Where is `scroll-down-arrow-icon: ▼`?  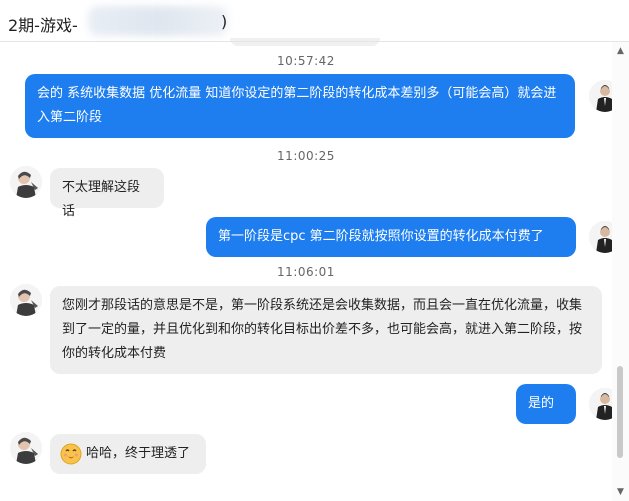 scroll-down-arrow-icon: ▼ is located at coordinates (620, 492).